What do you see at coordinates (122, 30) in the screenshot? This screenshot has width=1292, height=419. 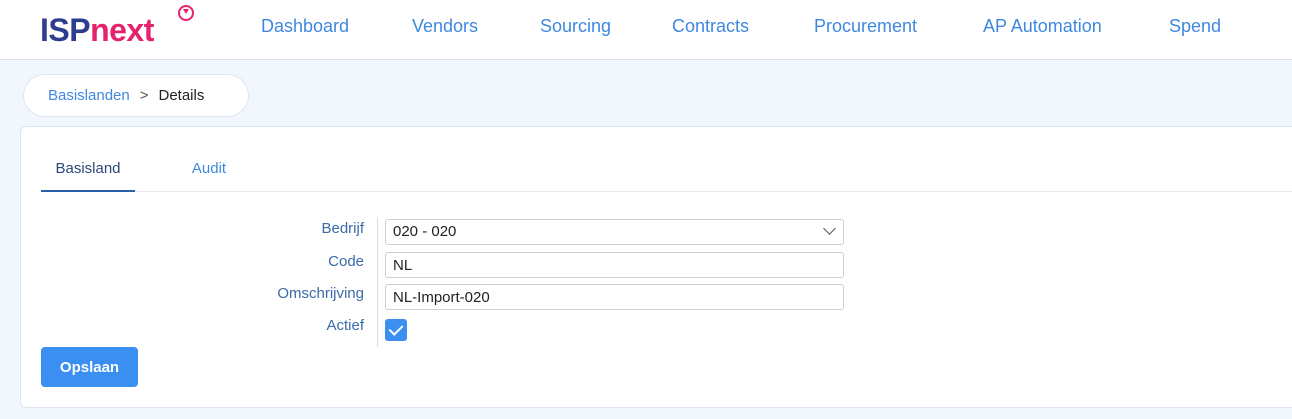 I see `logo-text-next: next` at bounding box center [122, 30].